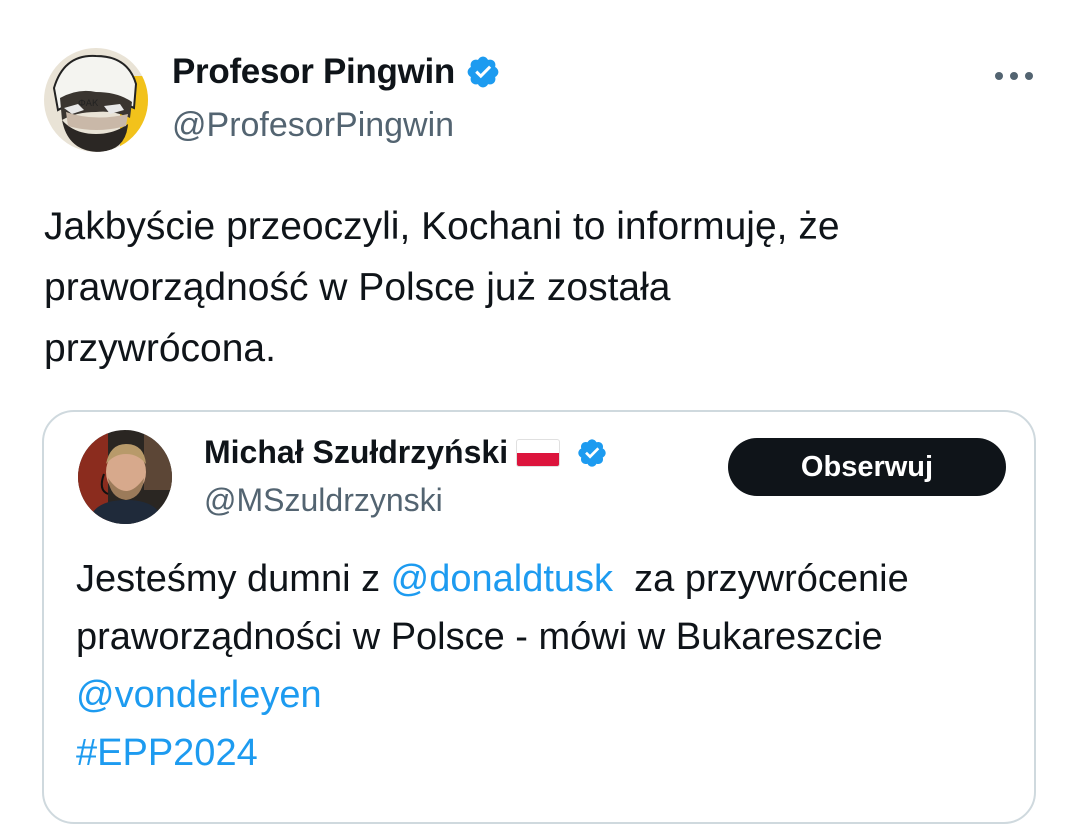 This screenshot has height=836, width=1080. What do you see at coordinates (323, 500) in the screenshot?
I see `quoted-author-handle: @MSzuldrzynski` at bounding box center [323, 500].